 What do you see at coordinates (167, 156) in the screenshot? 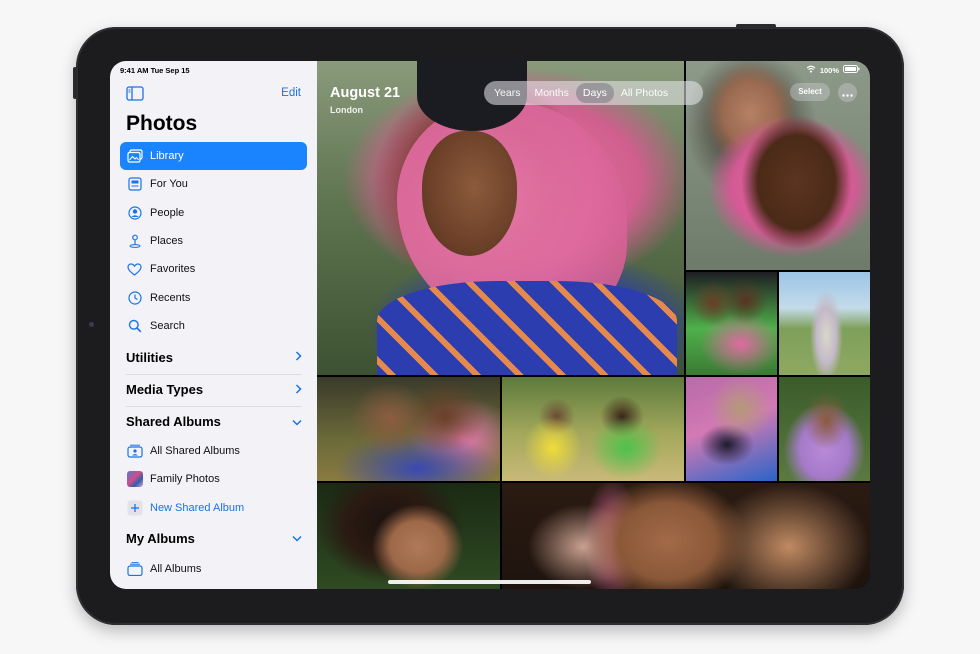
I see `sidebar-item-label: Library` at bounding box center [167, 156].